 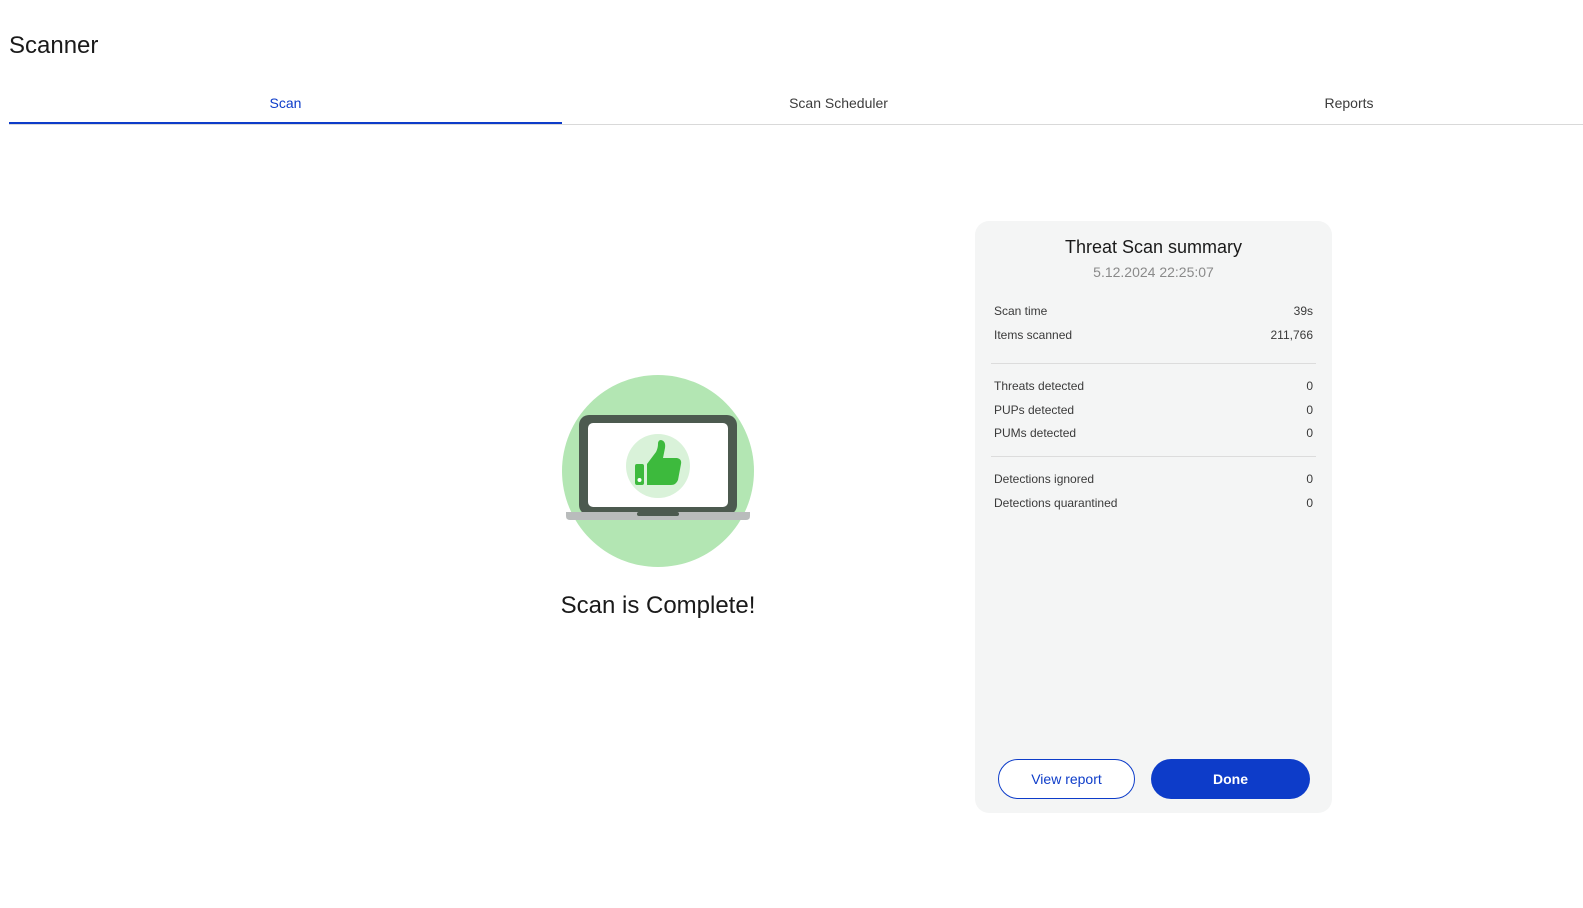 What do you see at coordinates (285, 104) in the screenshot?
I see `tab-scan: Scan` at bounding box center [285, 104].